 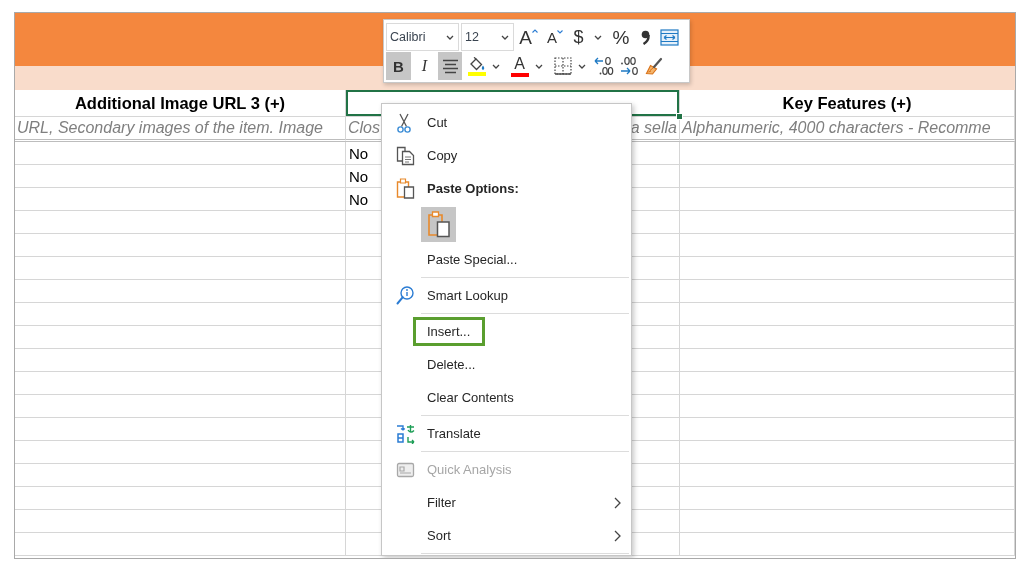 What do you see at coordinates (847, 103) in the screenshot?
I see `column-header: Key Features (+)` at bounding box center [847, 103].